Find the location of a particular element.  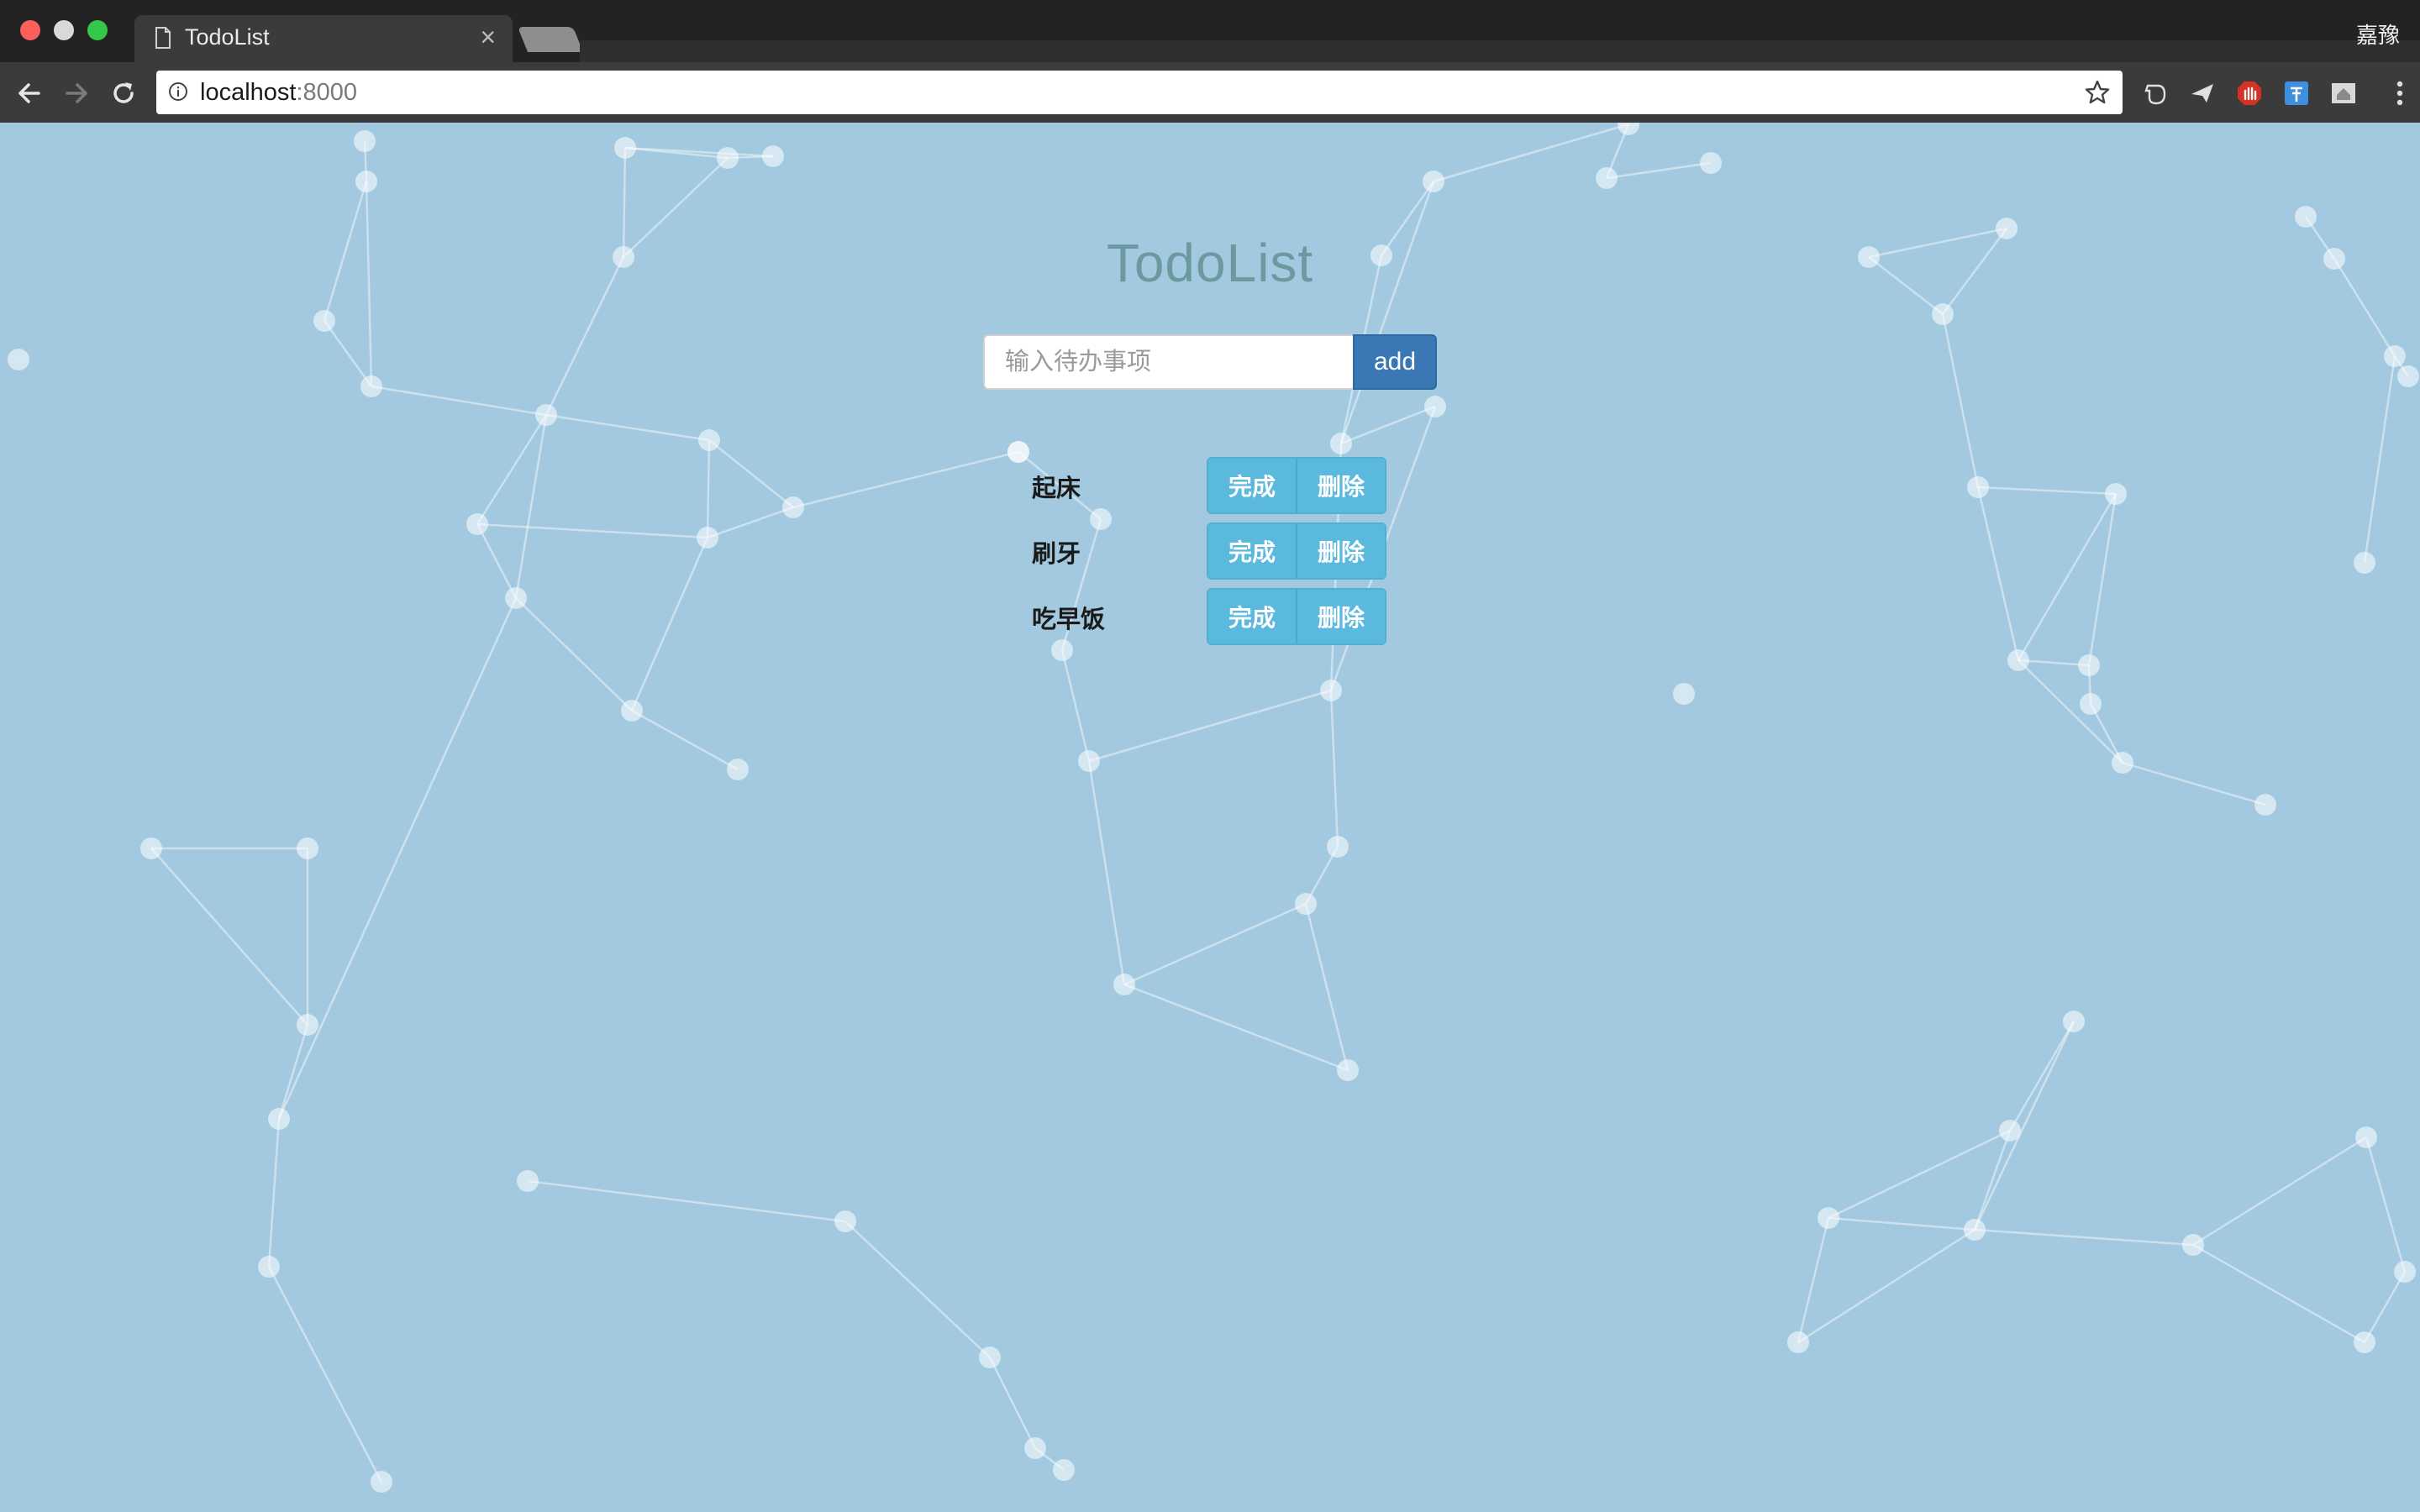

add-button: add is located at coordinates (1395, 362).